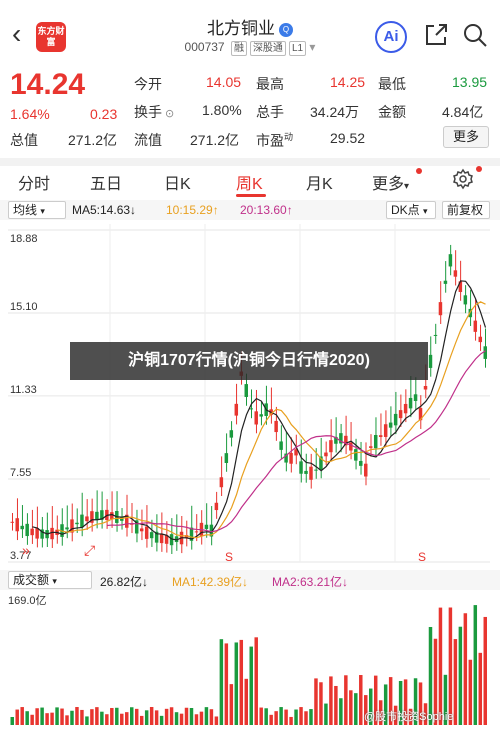  Describe the element at coordinates (466, 210) in the screenshot. I see `adjust-selector: 前复权` at that location.